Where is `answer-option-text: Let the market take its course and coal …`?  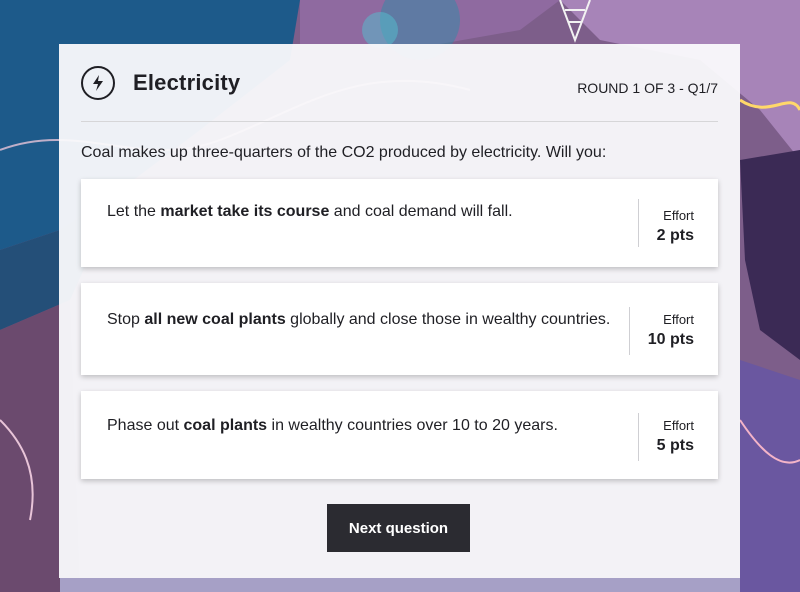
answer-option-text: Let the market take its course and coal … is located at coordinates (310, 211).